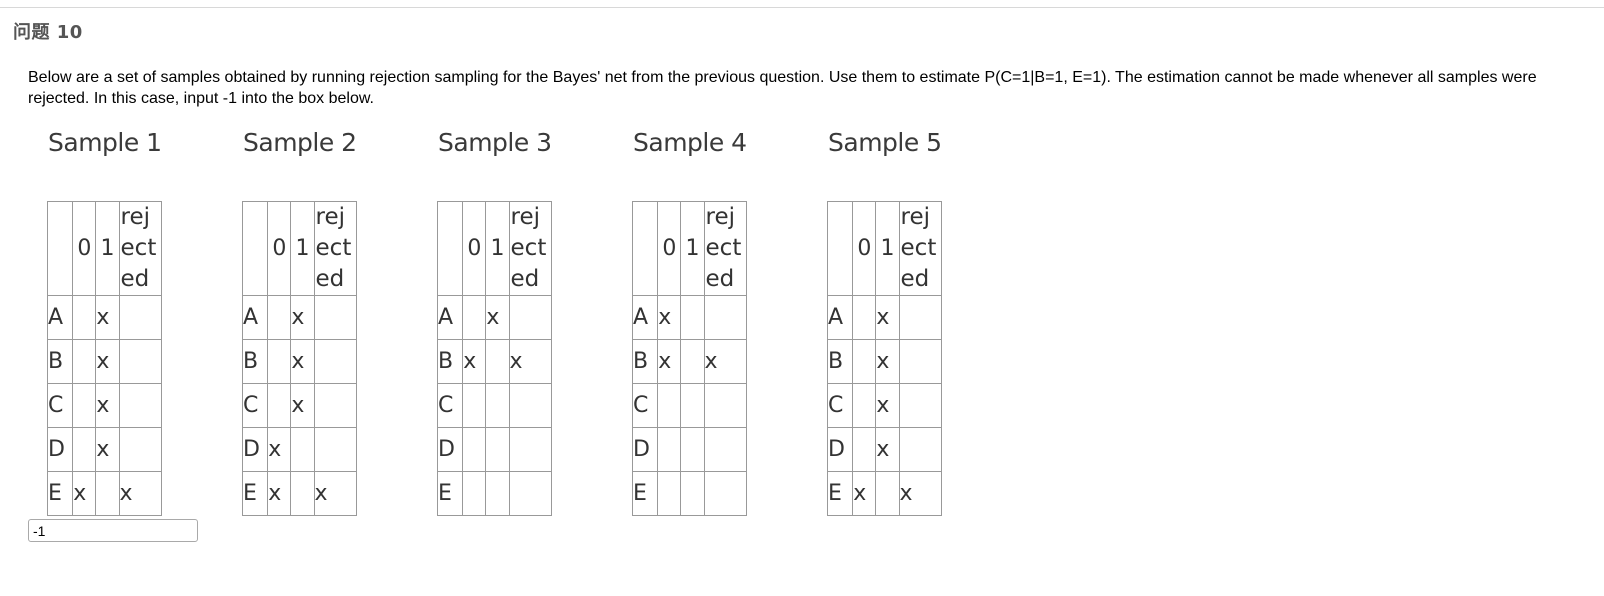  I want to click on table-row: E x x, so click(299, 493).